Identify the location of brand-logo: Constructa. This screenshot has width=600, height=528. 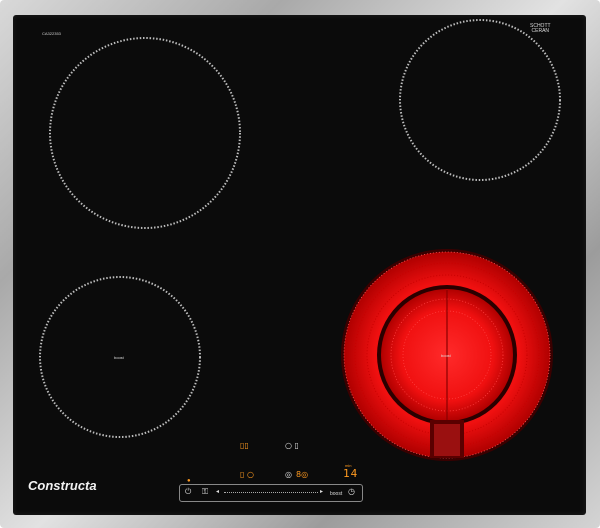
(62, 485).